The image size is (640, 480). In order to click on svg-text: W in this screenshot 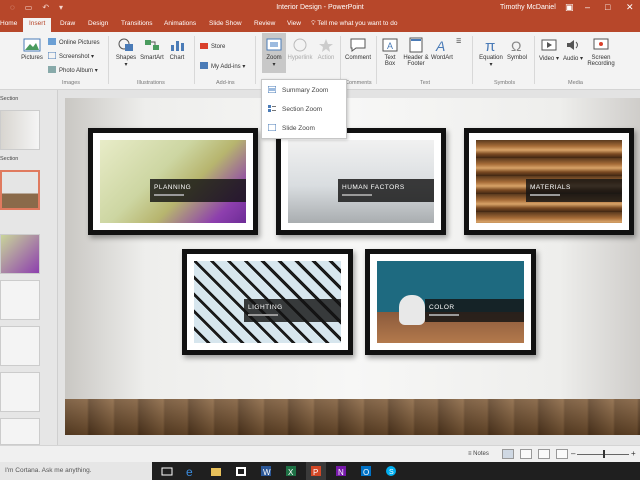, I will do `click(267, 472)`.